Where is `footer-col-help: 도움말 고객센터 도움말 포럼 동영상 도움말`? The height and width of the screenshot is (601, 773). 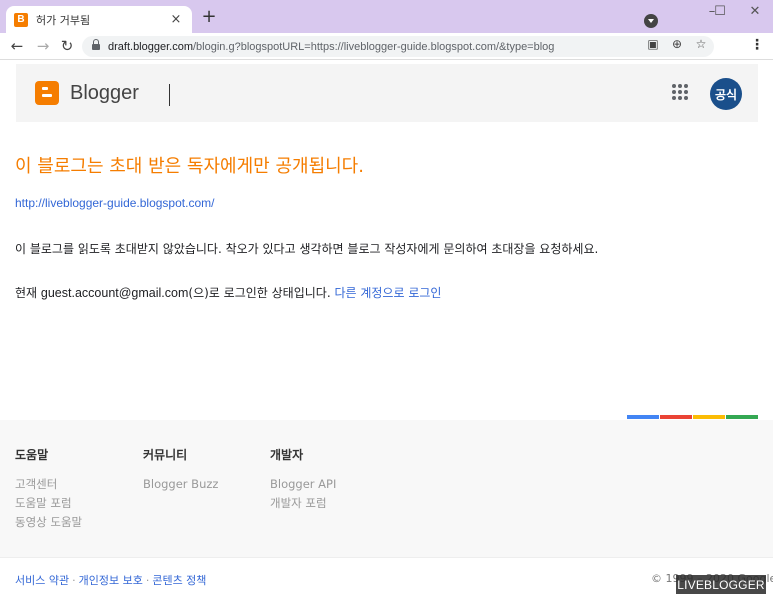 footer-col-help: 도움말 고객센터 도움말 포럼 동영상 도움말 is located at coordinates (48, 489).